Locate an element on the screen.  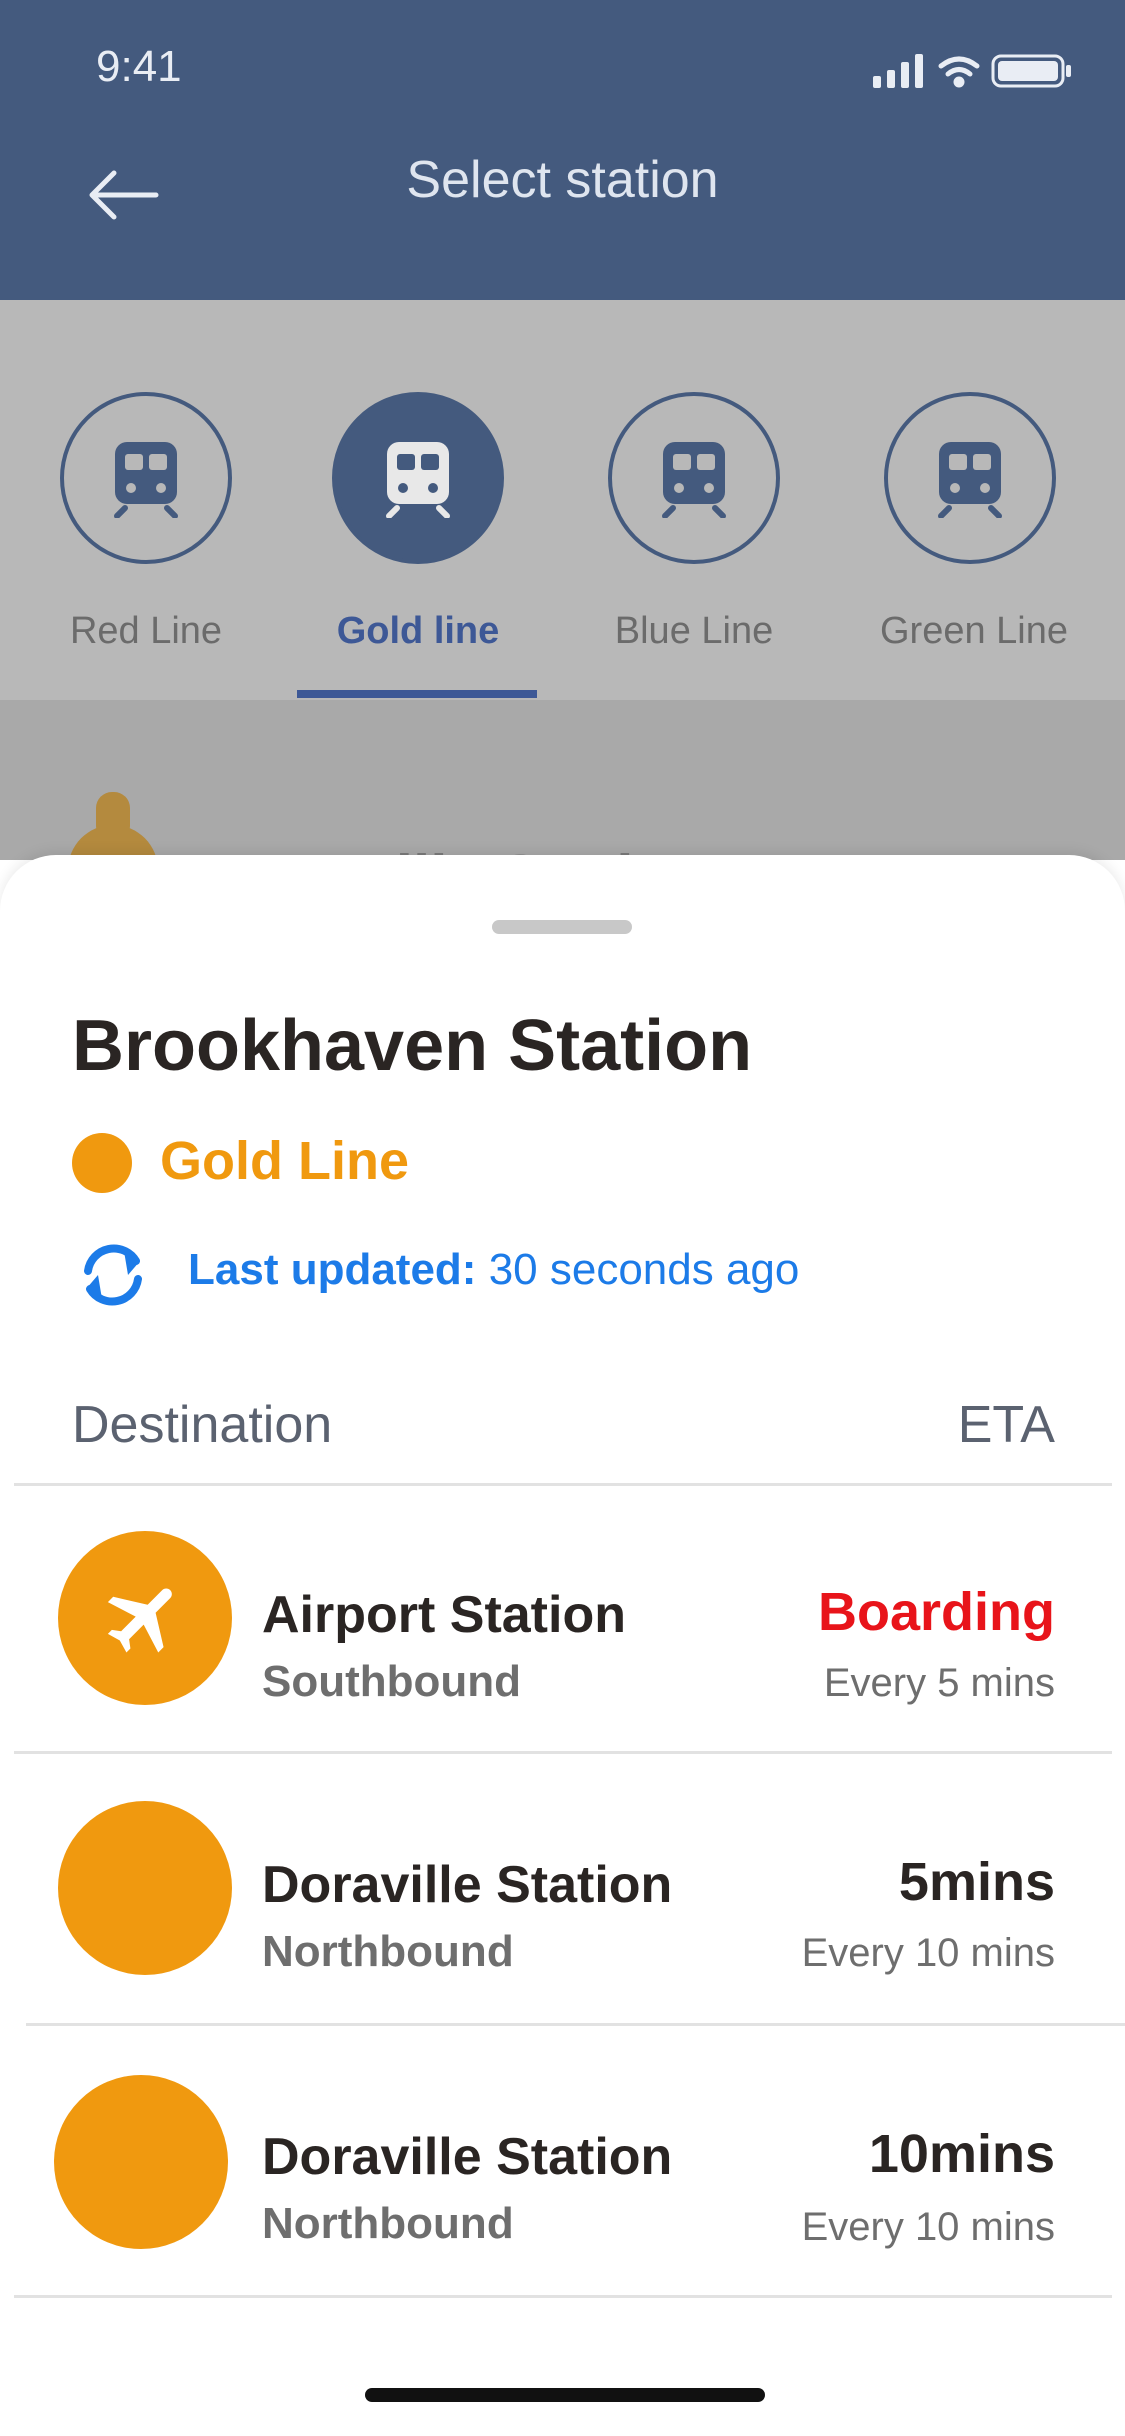
active-tab-indicator is located at coordinates (417, 694).